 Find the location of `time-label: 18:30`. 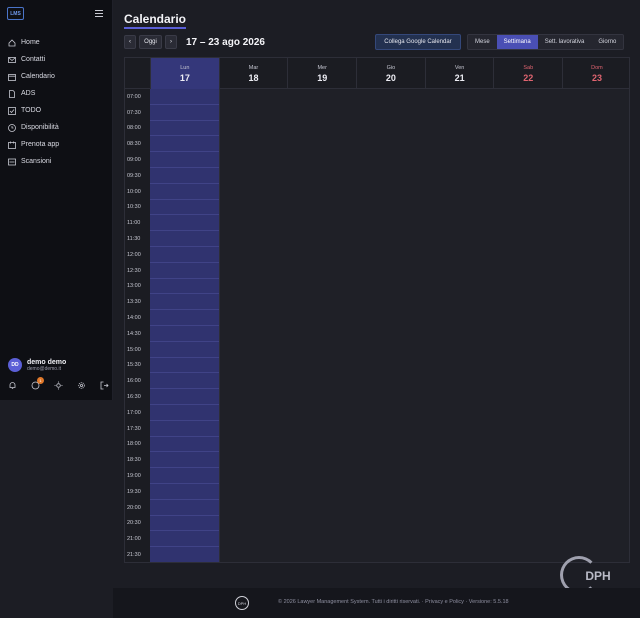

time-label: 18:30 is located at coordinates (134, 460).